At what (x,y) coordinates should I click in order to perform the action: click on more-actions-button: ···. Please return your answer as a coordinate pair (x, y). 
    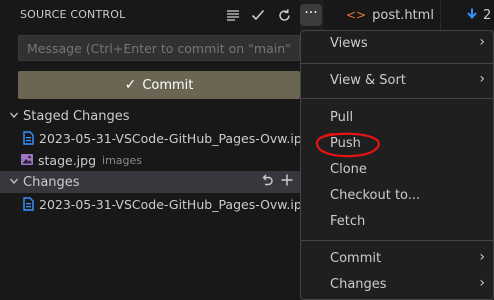
    Looking at the image, I should click on (311, 15).